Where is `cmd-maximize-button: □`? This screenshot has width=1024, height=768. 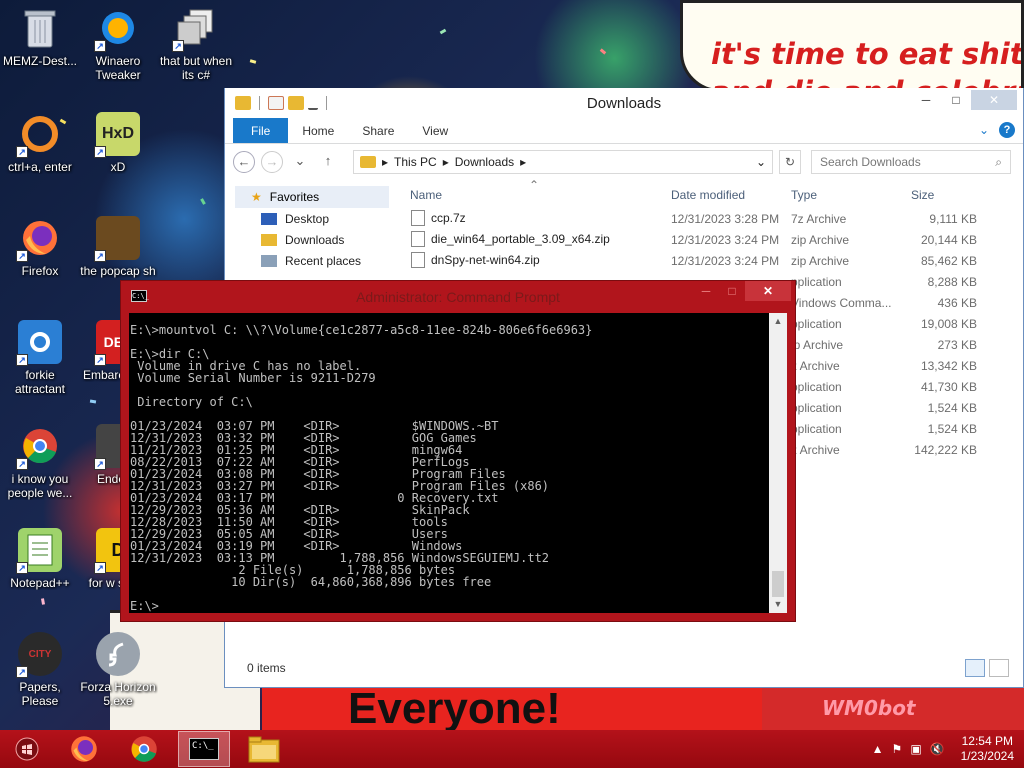 cmd-maximize-button: □ is located at coordinates (732, 291).